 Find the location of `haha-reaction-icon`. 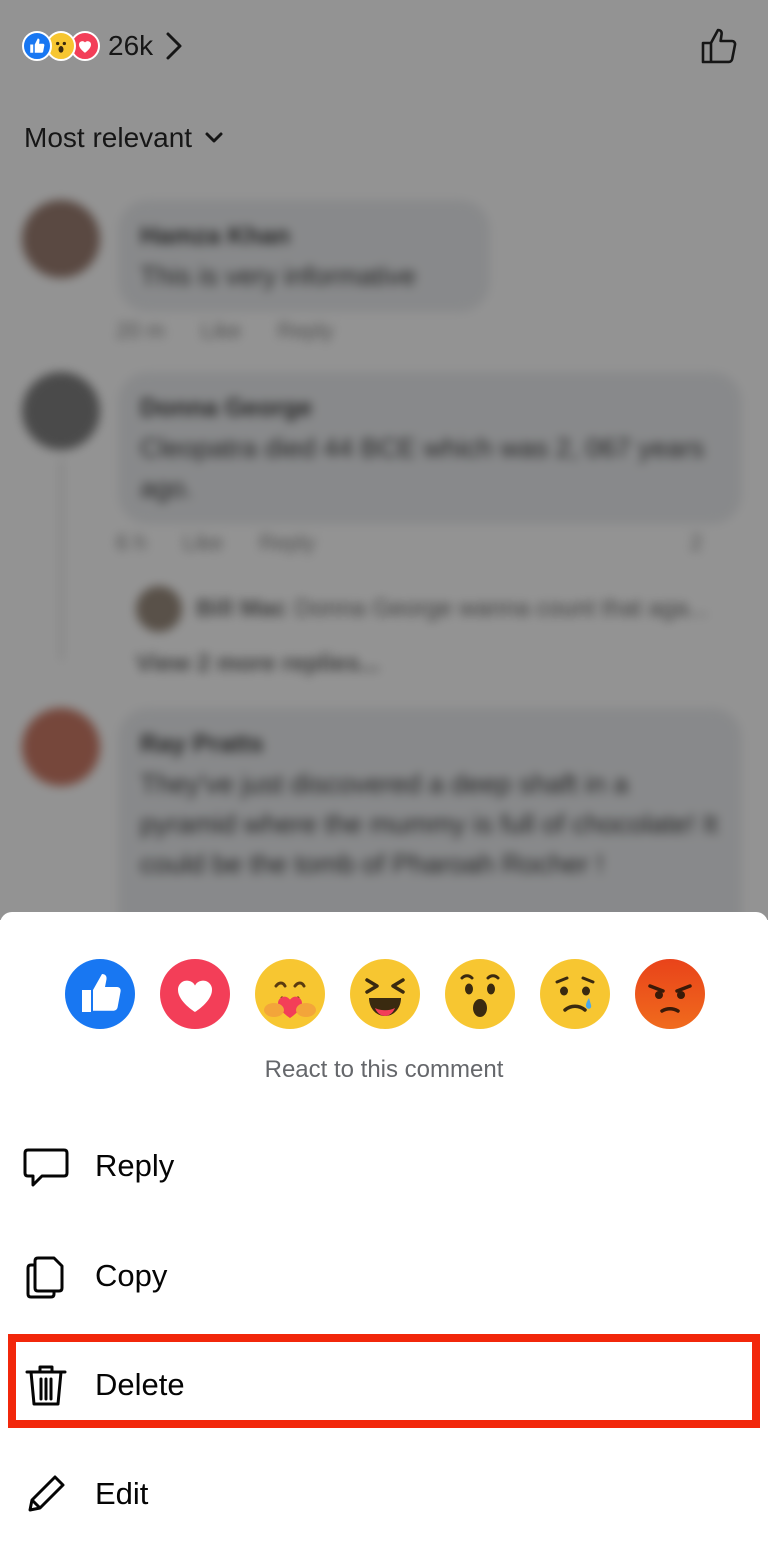

haha-reaction-icon is located at coordinates (385, 994).